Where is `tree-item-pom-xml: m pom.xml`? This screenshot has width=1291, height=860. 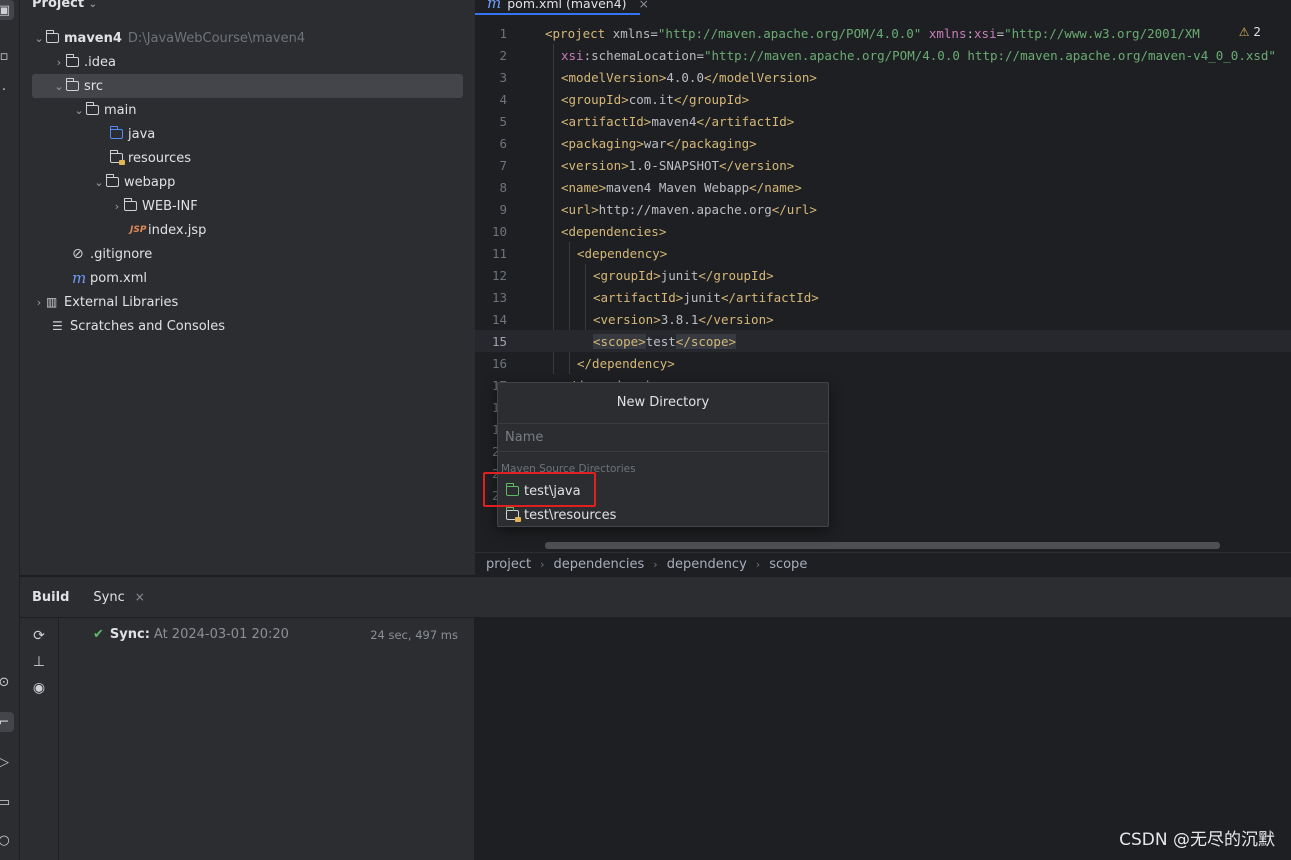
tree-item-pom-xml: m pom.xml is located at coordinates (247, 278).